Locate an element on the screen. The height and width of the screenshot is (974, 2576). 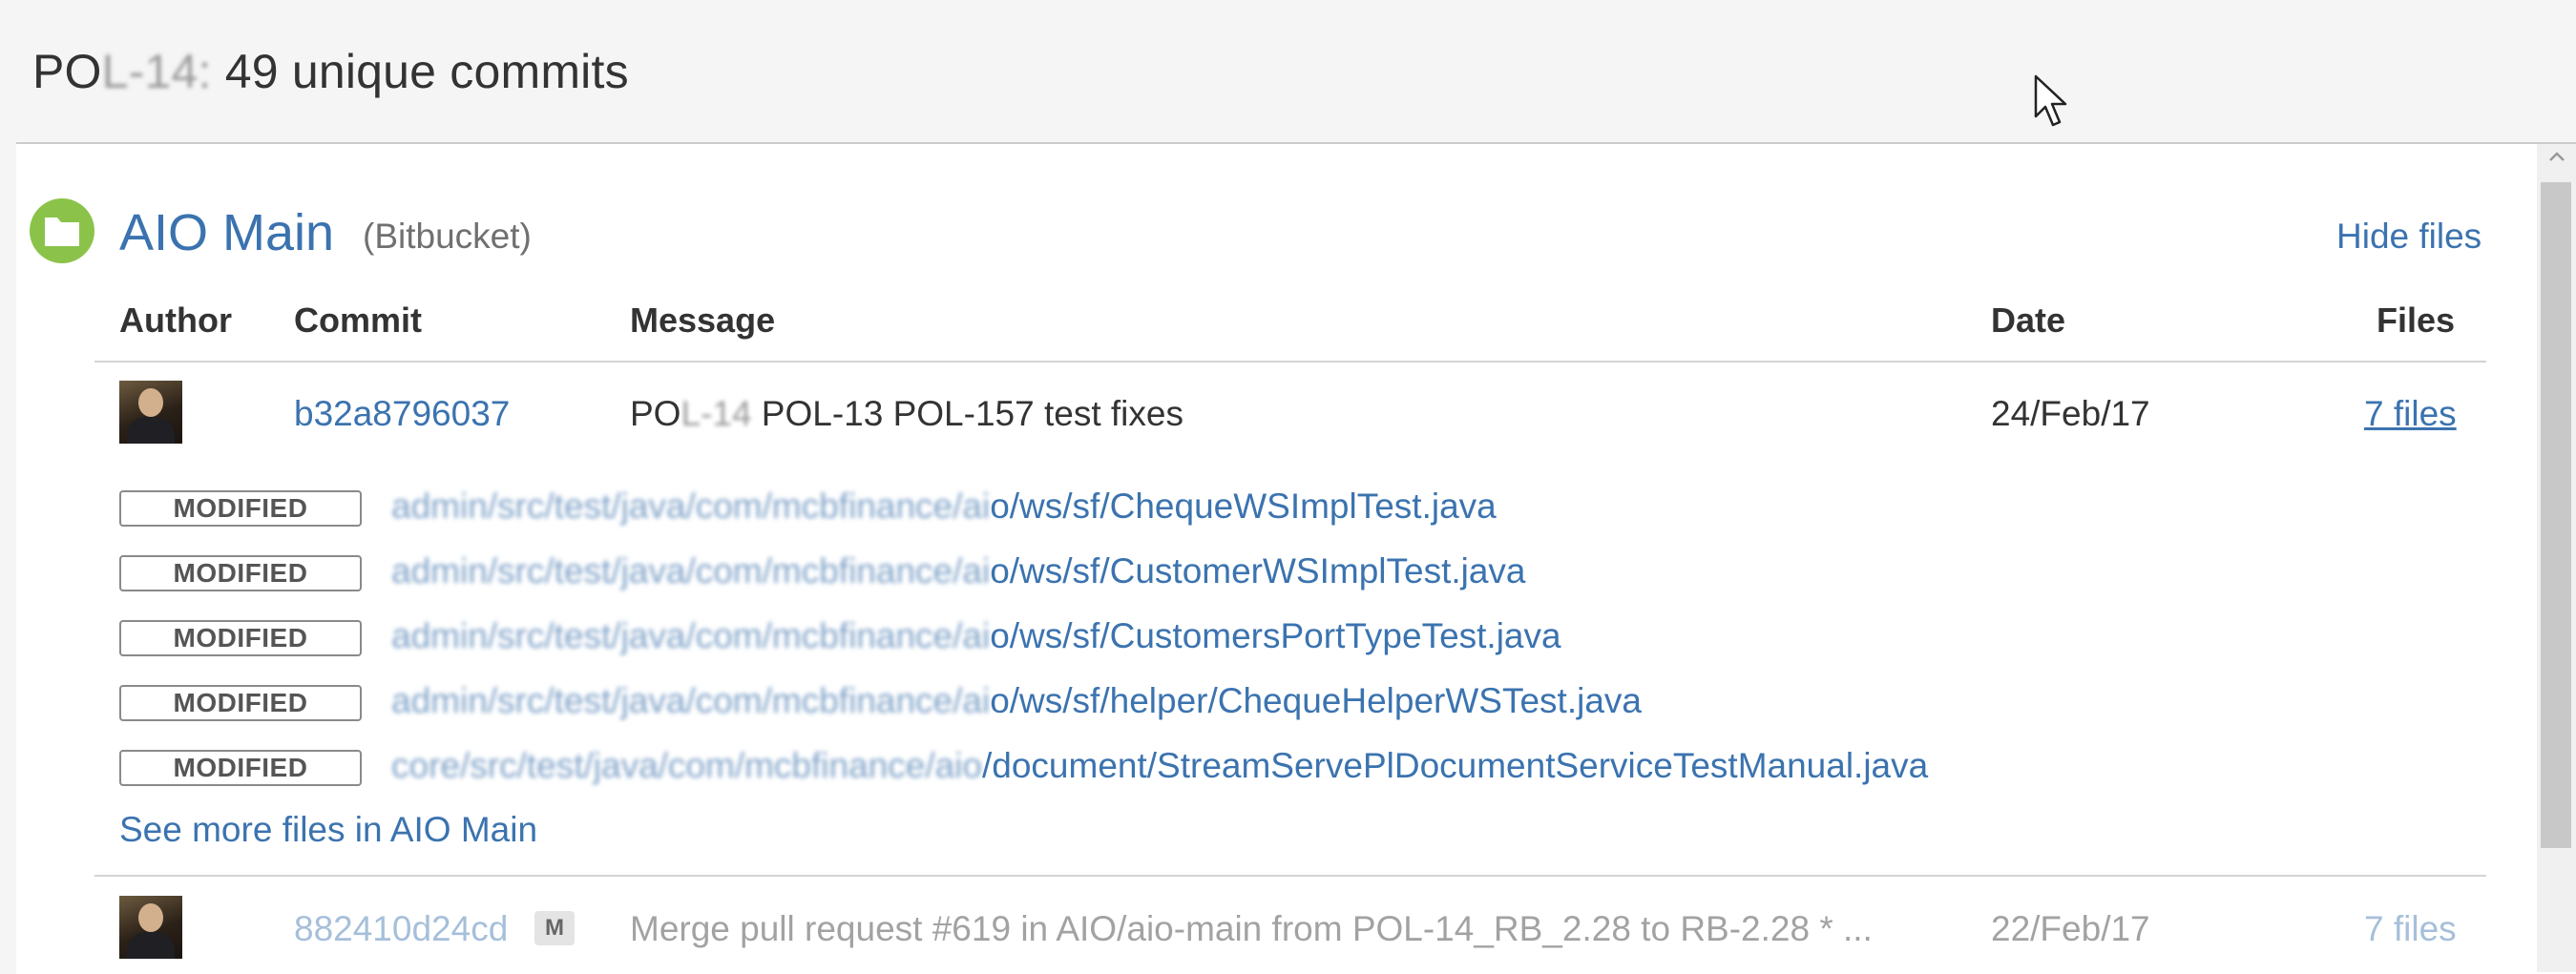
dialog-header: POL-14: 49 unique commits is located at coordinates (1288, 71).